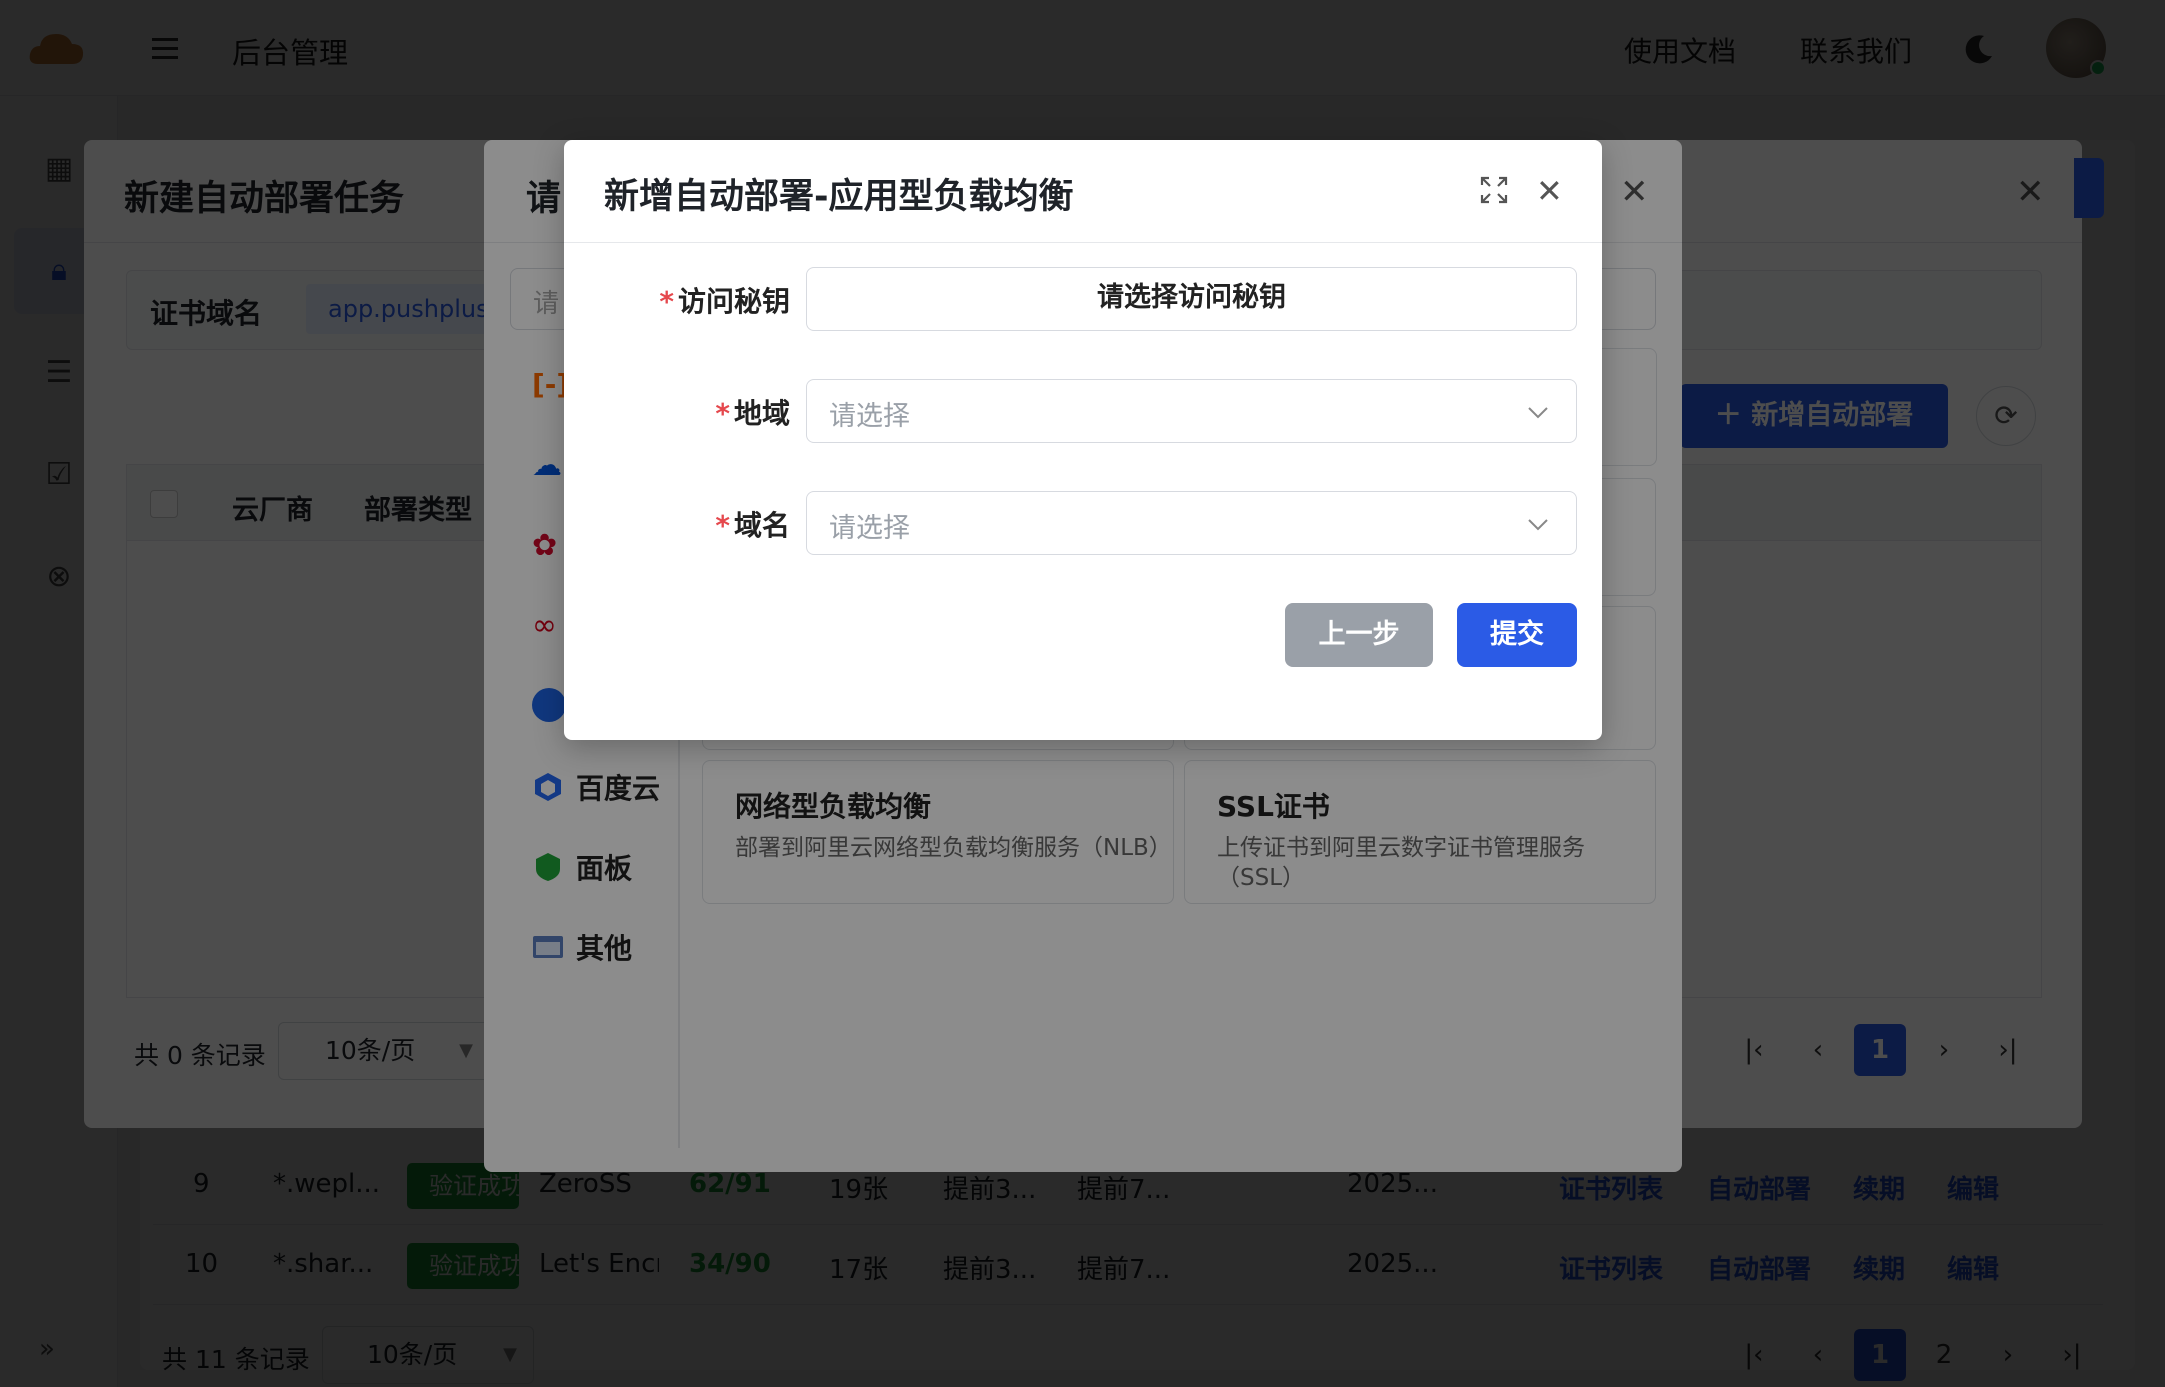 This screenshot has width=2165, height=1387. What do you see at coordinates (1191, 299) in the screenshot?
I see `access-key-select-button: 请选择访问秘钥` at bounding box center [1191, 299].